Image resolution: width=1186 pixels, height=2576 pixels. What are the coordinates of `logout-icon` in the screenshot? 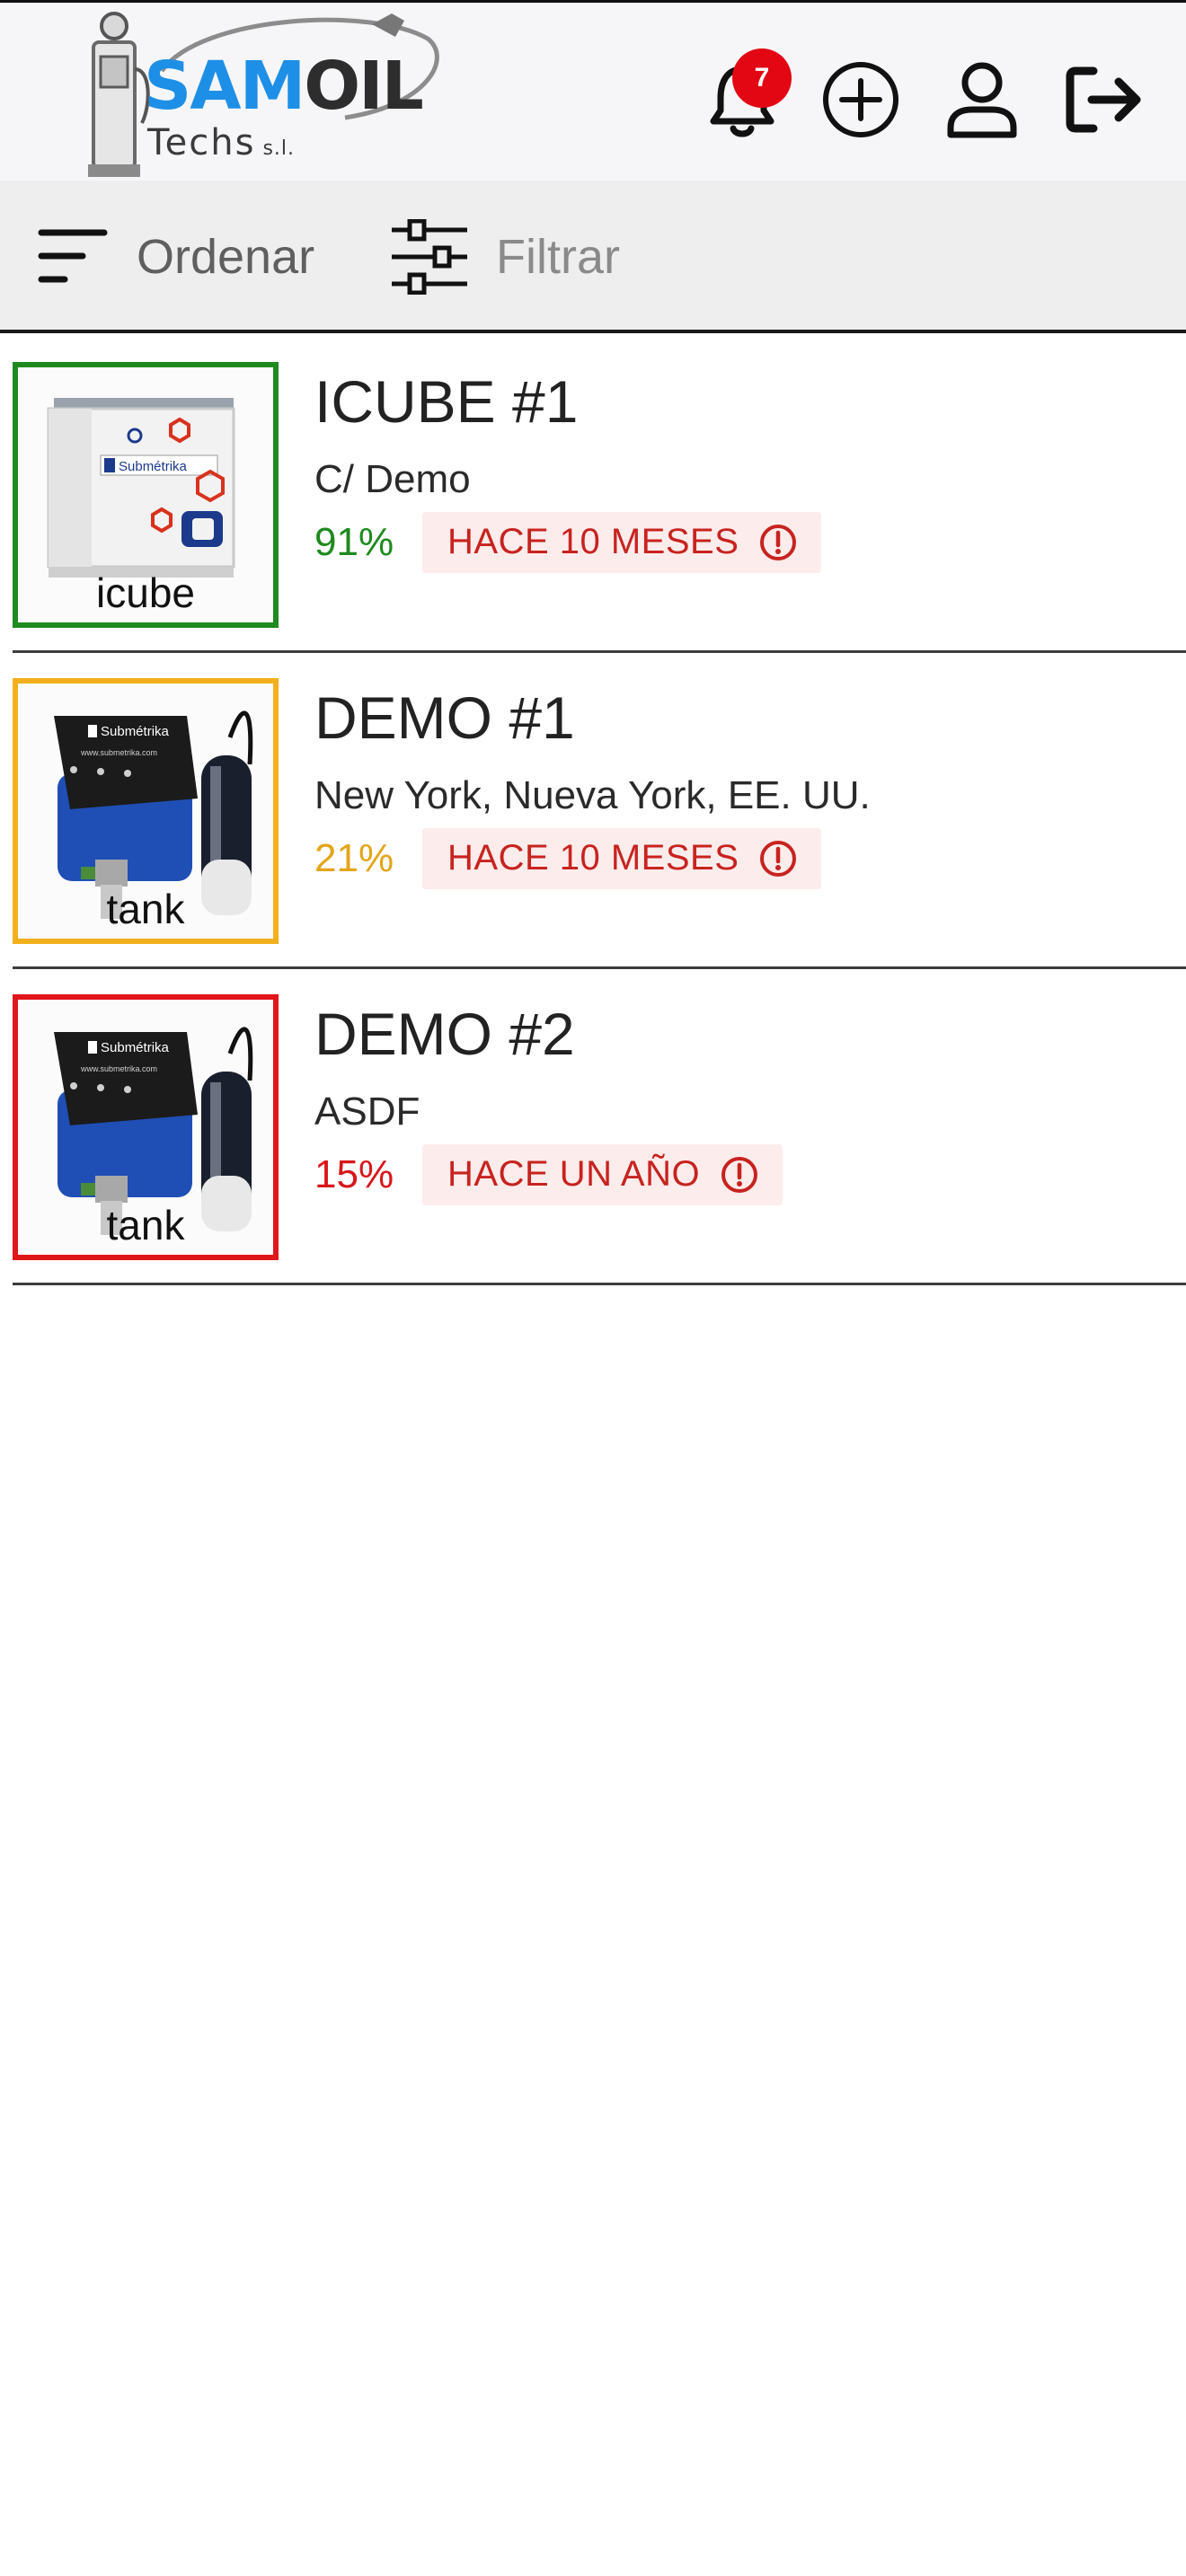 It's located at (1103, 99).